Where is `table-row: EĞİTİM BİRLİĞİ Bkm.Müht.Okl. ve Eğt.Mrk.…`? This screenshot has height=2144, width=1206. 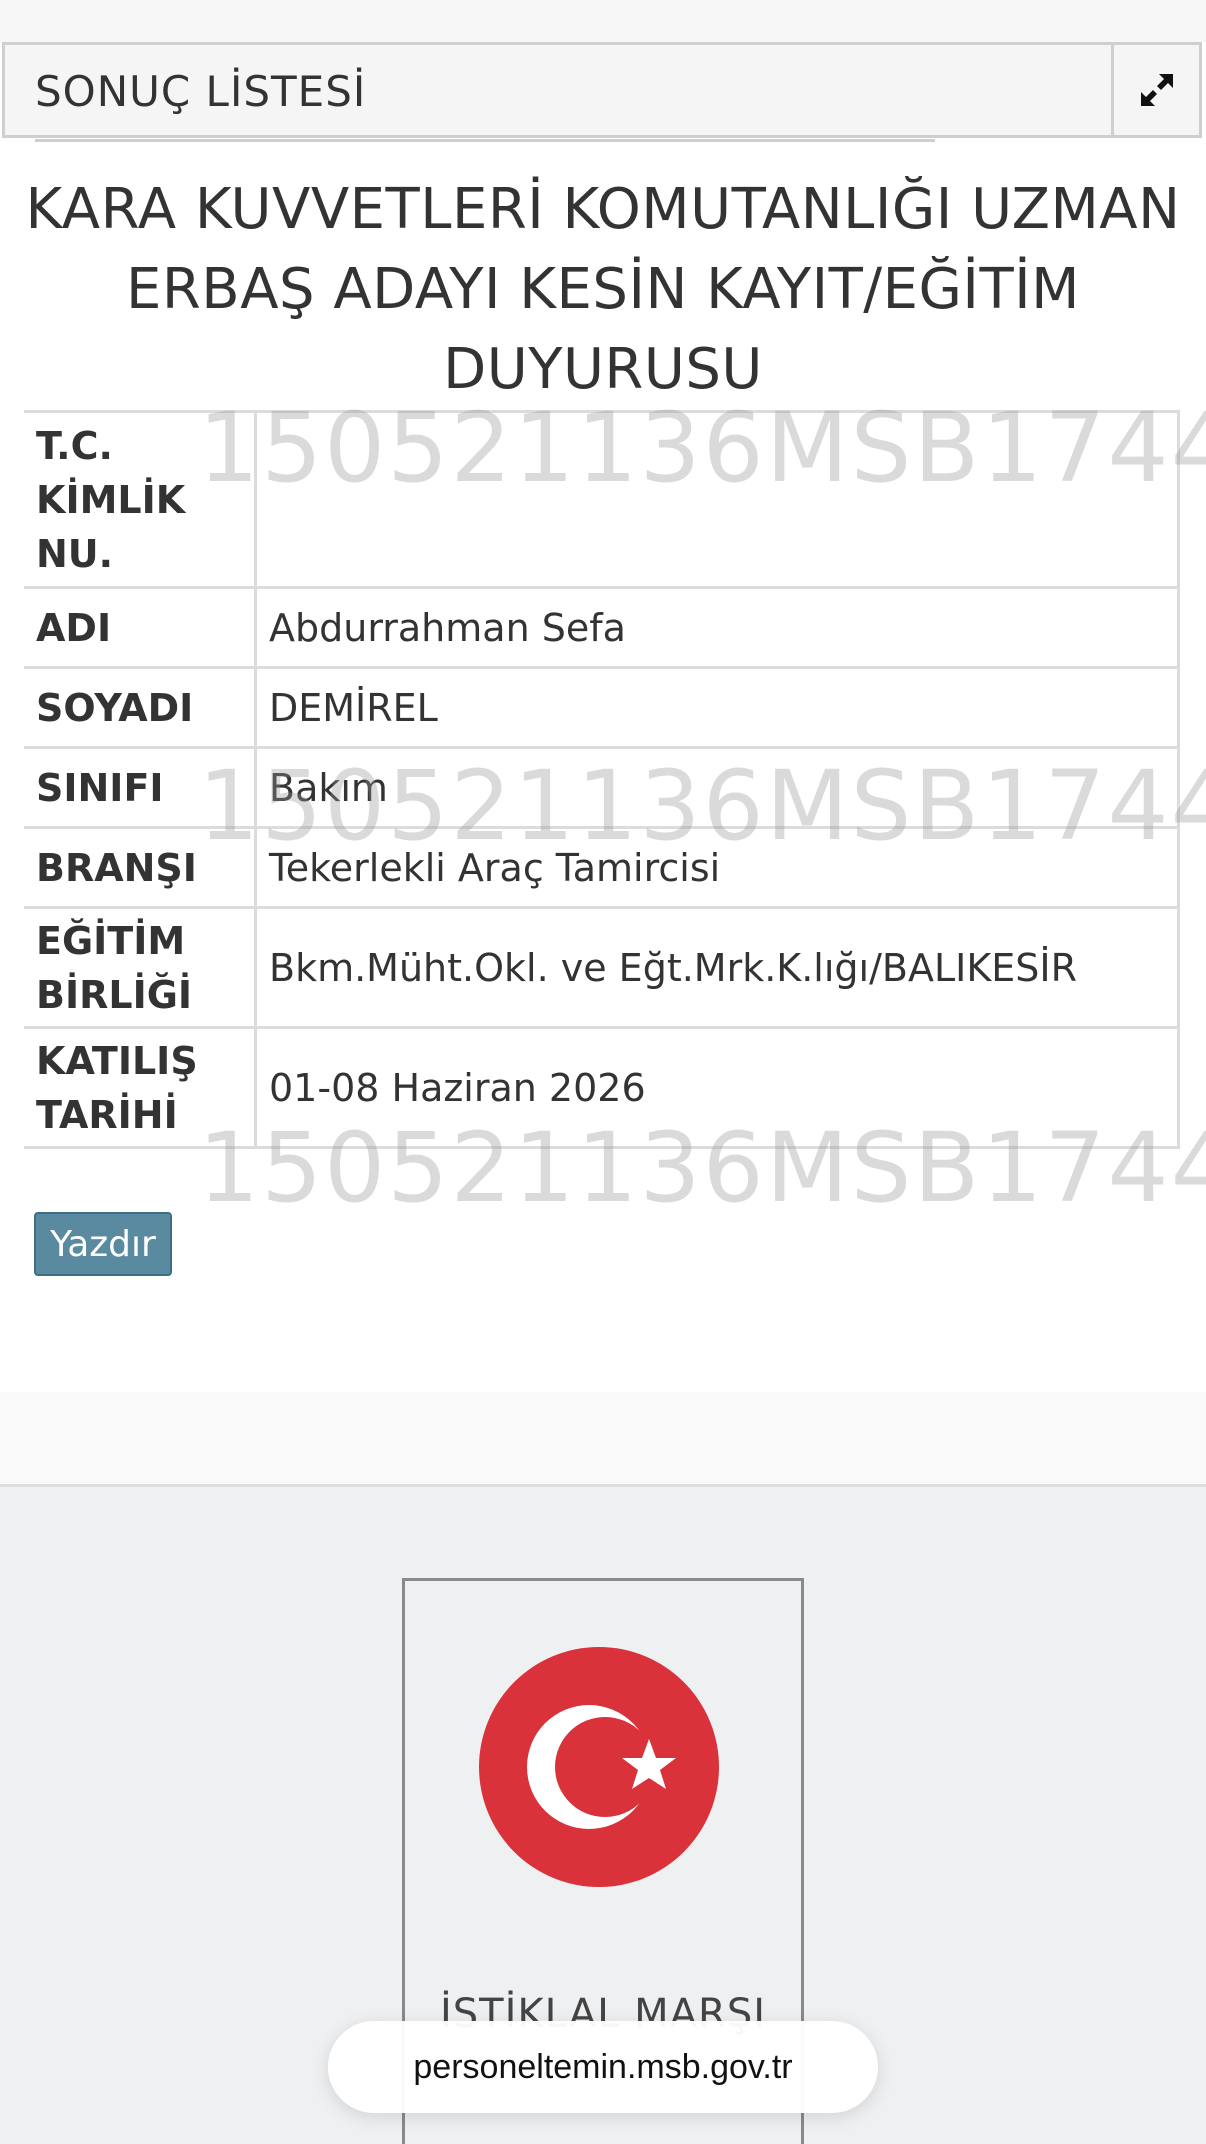
table-row: EĞİTİM BİRLİĞİ Bkm.Müht.Okl. ve Eğt.Mrk.… is located at coordinates (602, 967).